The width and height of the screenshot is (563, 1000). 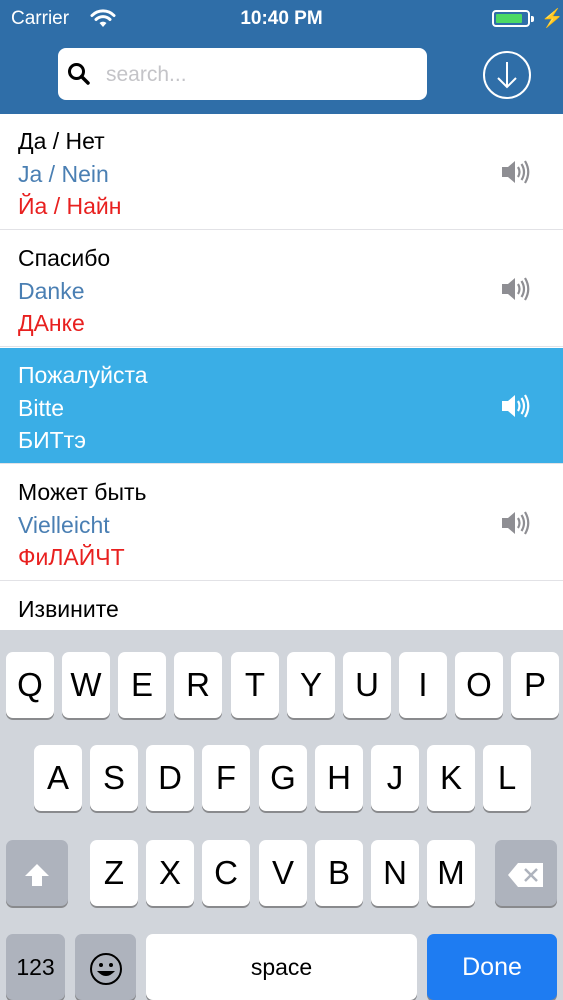 What do you see at coordinates (51, 323) in the screenshot?
I see `pronunciation-text: ДАнке` at bounding box center [51, 323].